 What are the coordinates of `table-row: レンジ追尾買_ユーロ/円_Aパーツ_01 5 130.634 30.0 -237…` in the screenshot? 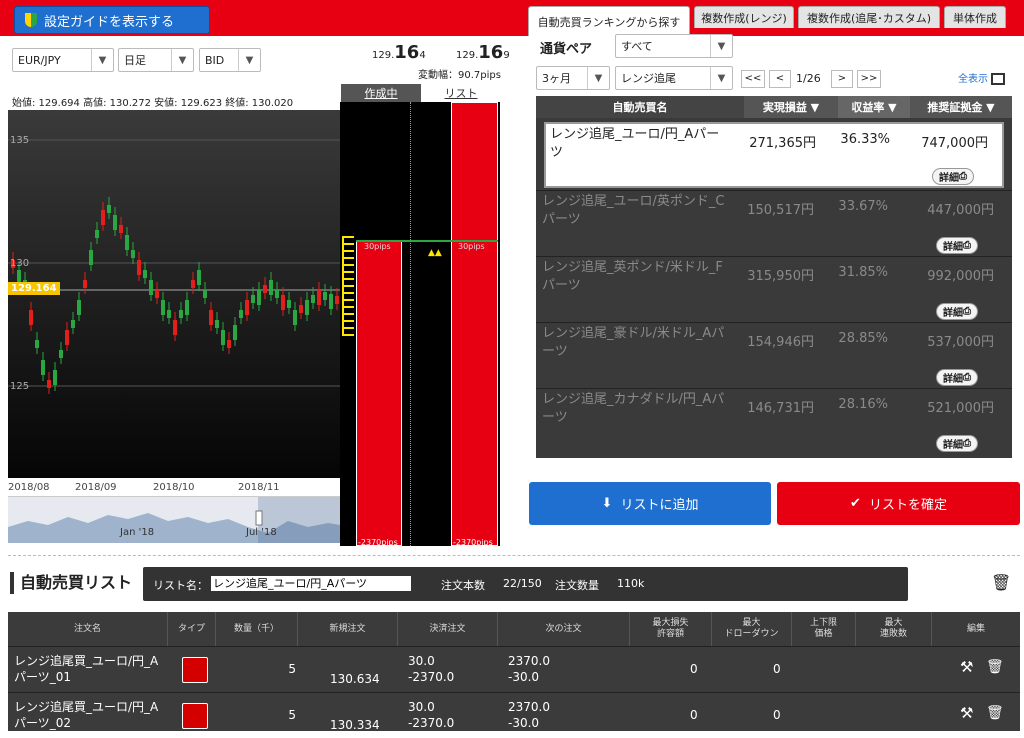 It's located at (514, 669).